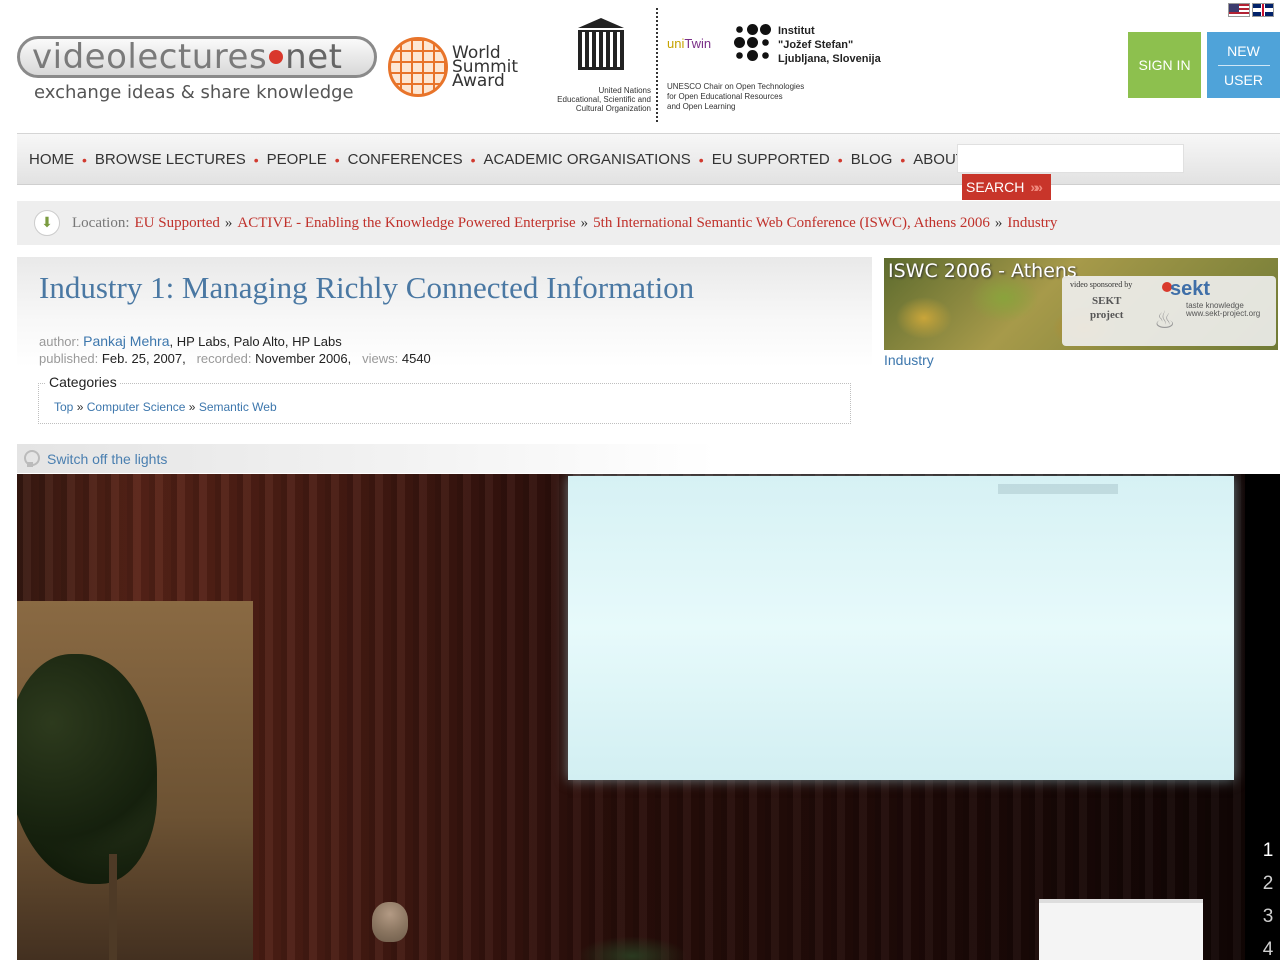  I want to click on globe-icon, so click(418, 67).